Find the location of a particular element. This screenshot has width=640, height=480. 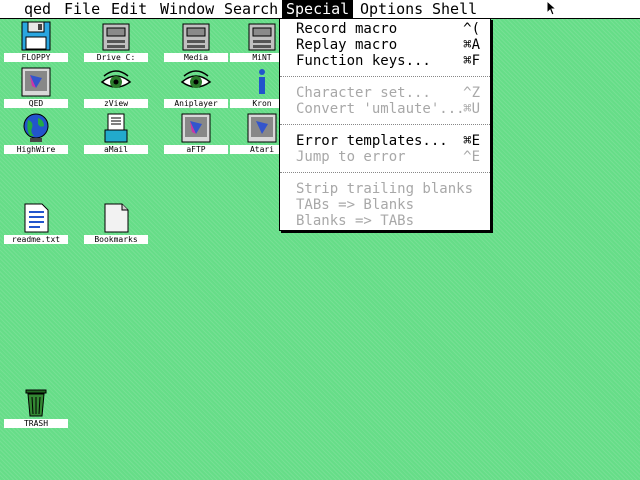

desktop-icon-label: readme.txt is located at coordinates (36, 239).